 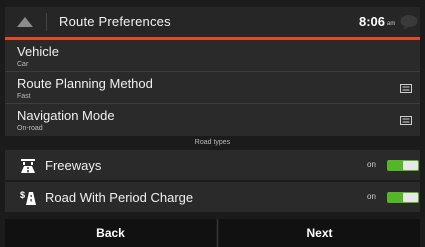 I want to click on freeway-icon, so click(x=28, y=166).